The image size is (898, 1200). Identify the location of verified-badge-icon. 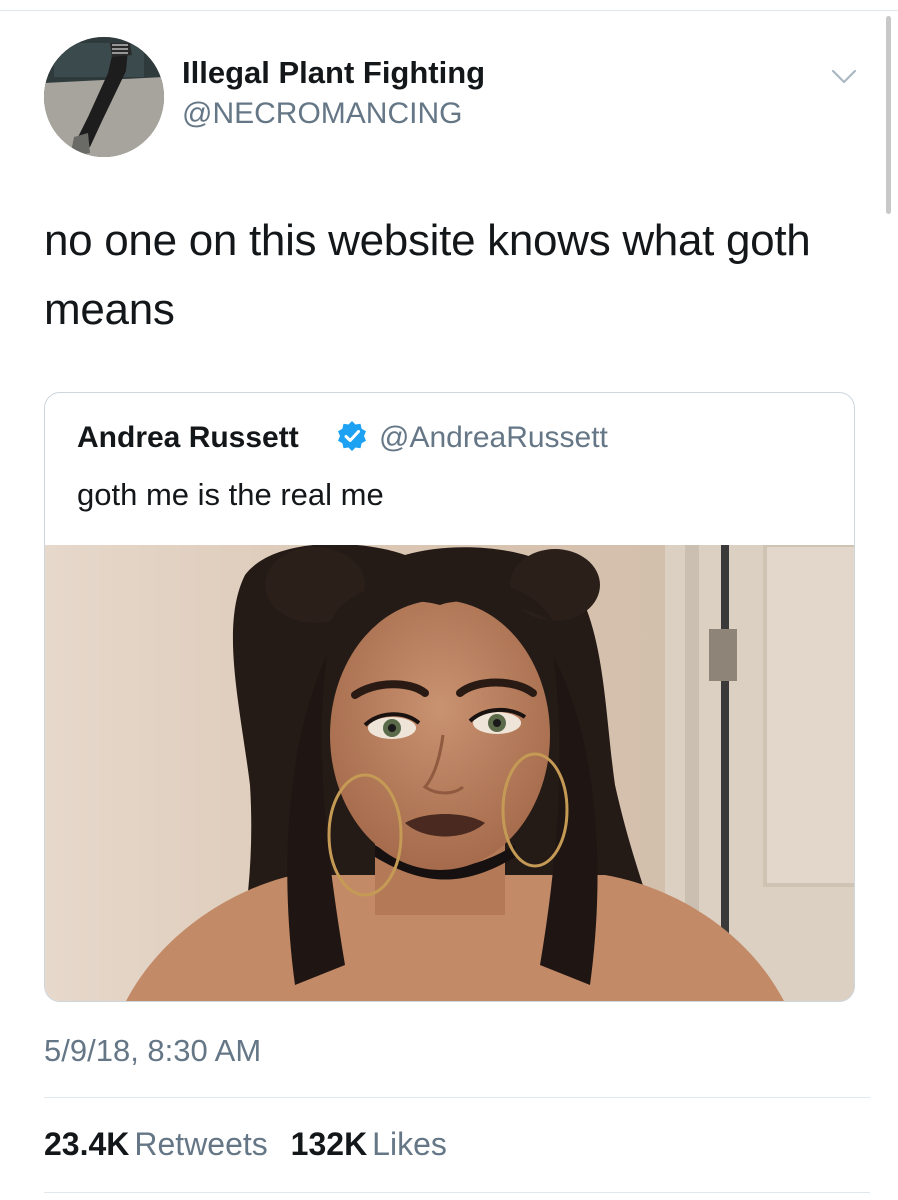
(352, 436).